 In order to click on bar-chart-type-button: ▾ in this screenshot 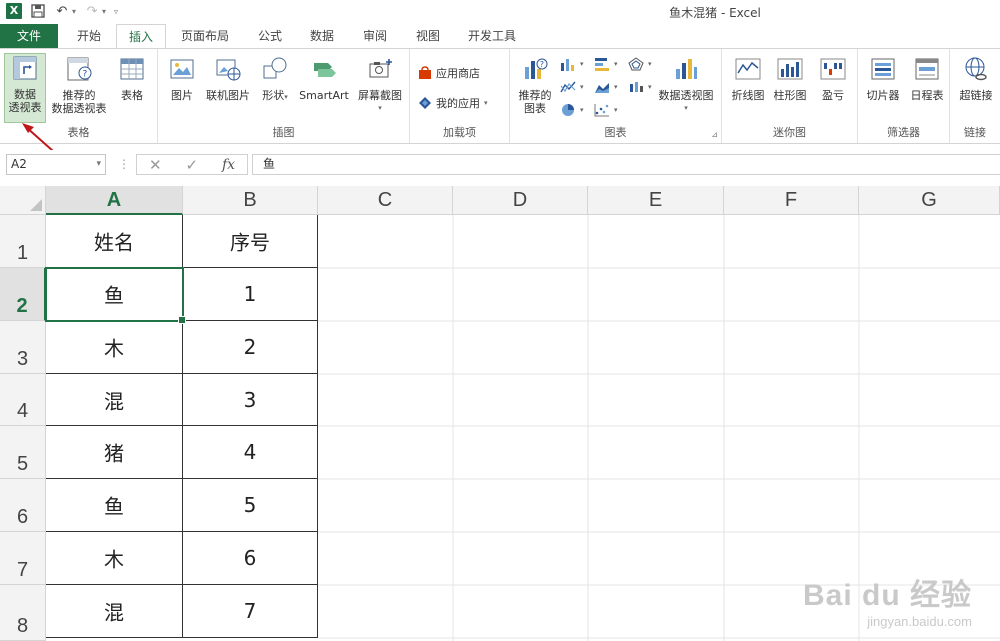, I will do `click(606, 64)`.